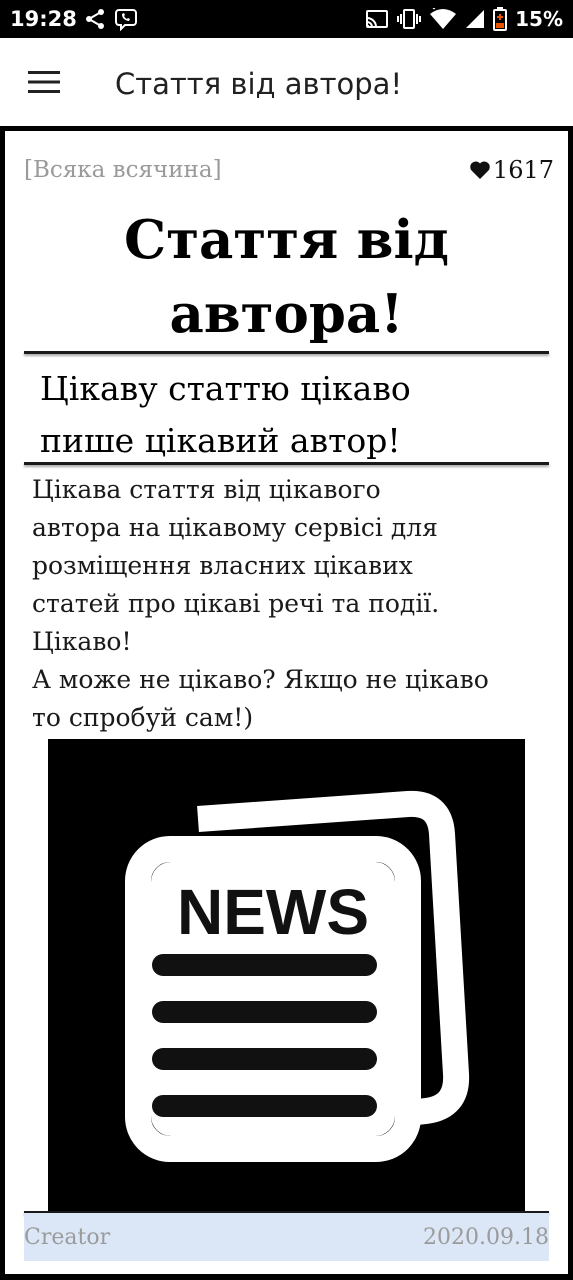  Describe the element at coordinates (259, 84) in the screenshot. I see `app-bar-title: Стаття від автора!` at that location.